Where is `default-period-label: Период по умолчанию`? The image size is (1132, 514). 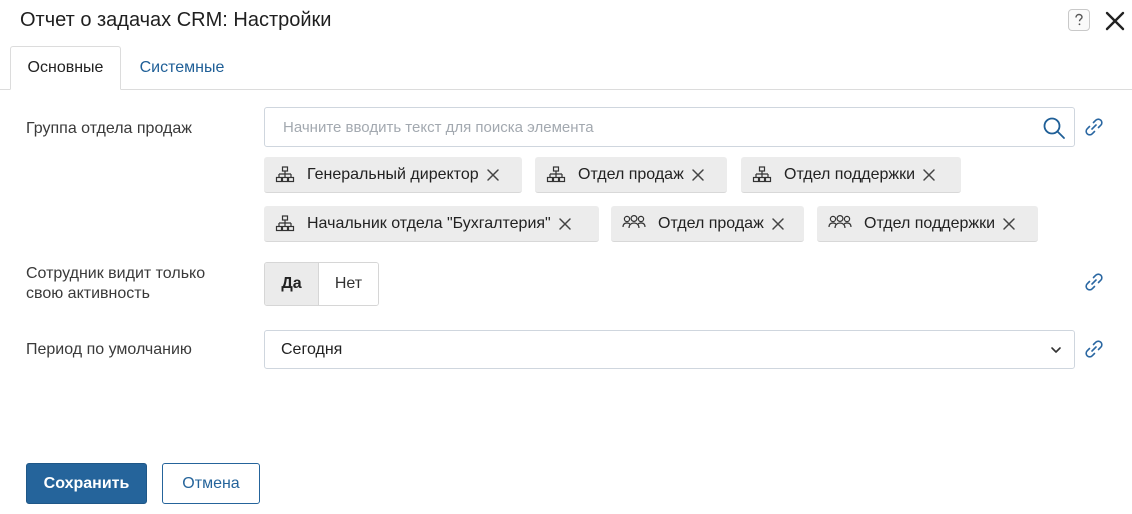
default-period-label: Период по умолчанию is located at coordinates (109, 349).